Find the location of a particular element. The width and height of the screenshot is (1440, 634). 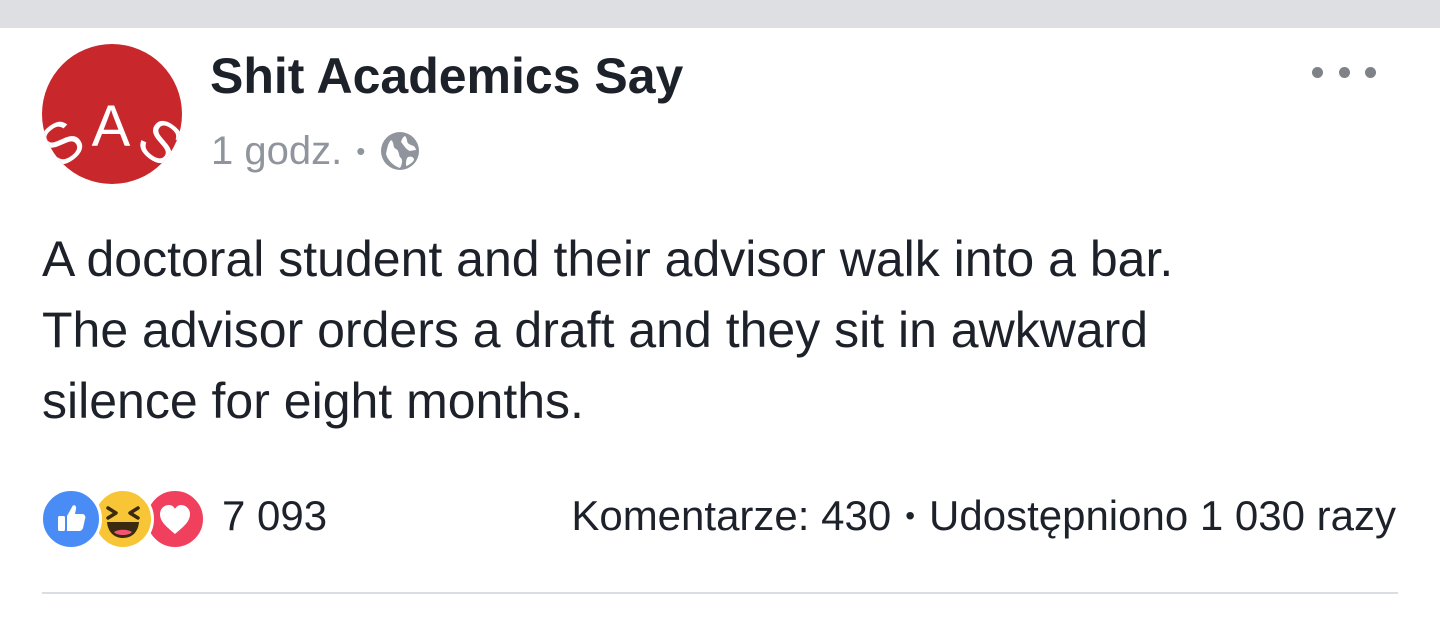

avatar: SAS is located at coordinates (112, 114).